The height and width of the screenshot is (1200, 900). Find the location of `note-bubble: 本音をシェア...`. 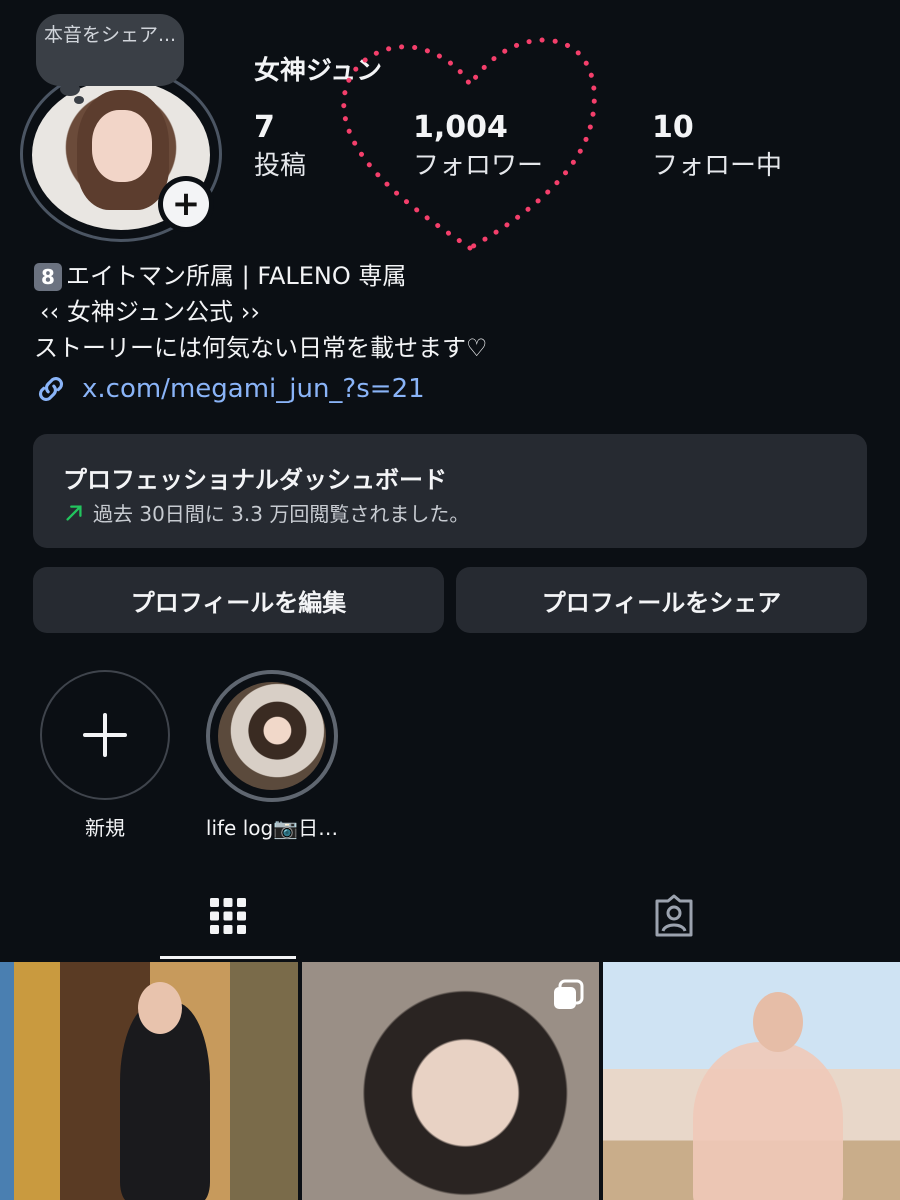

note-bubble: 本音をシェア... is located at coordinates (110, 50).